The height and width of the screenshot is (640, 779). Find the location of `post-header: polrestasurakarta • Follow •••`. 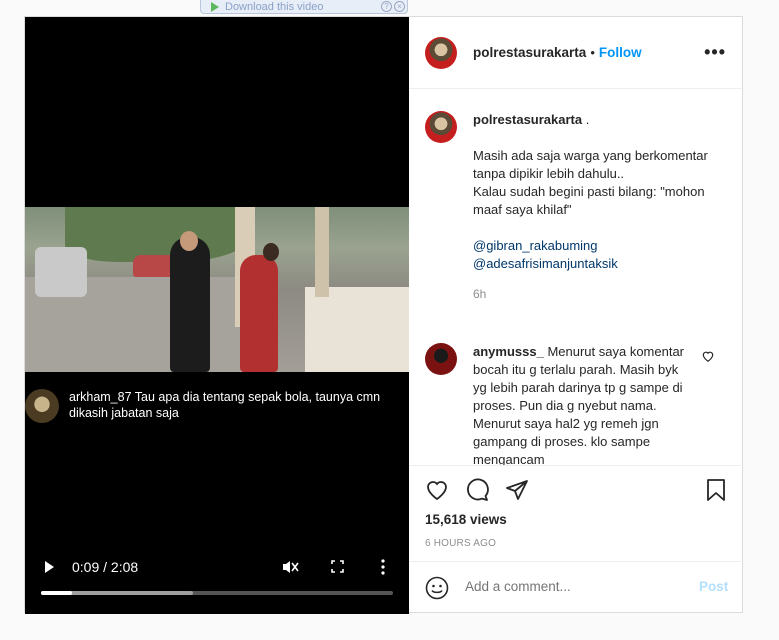

post-header: polrestasurakarta • Follow ••• is located at coordinates (576, 53).